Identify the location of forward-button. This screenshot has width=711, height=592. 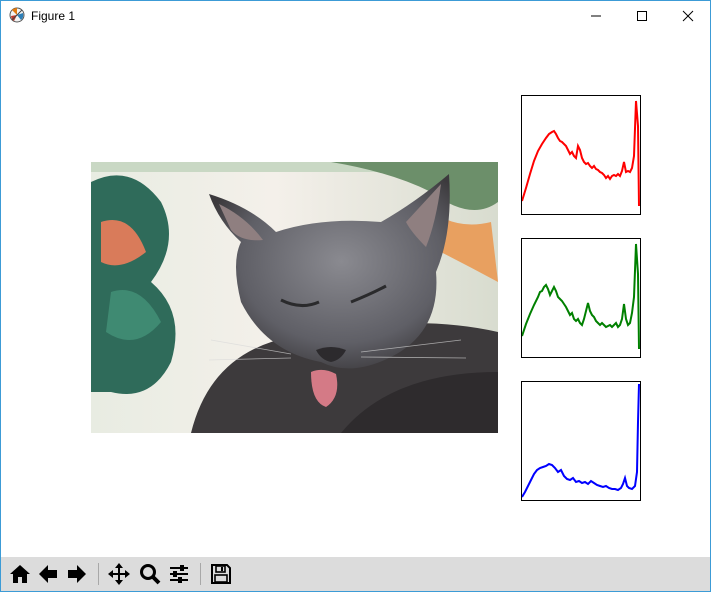
(77, 574).